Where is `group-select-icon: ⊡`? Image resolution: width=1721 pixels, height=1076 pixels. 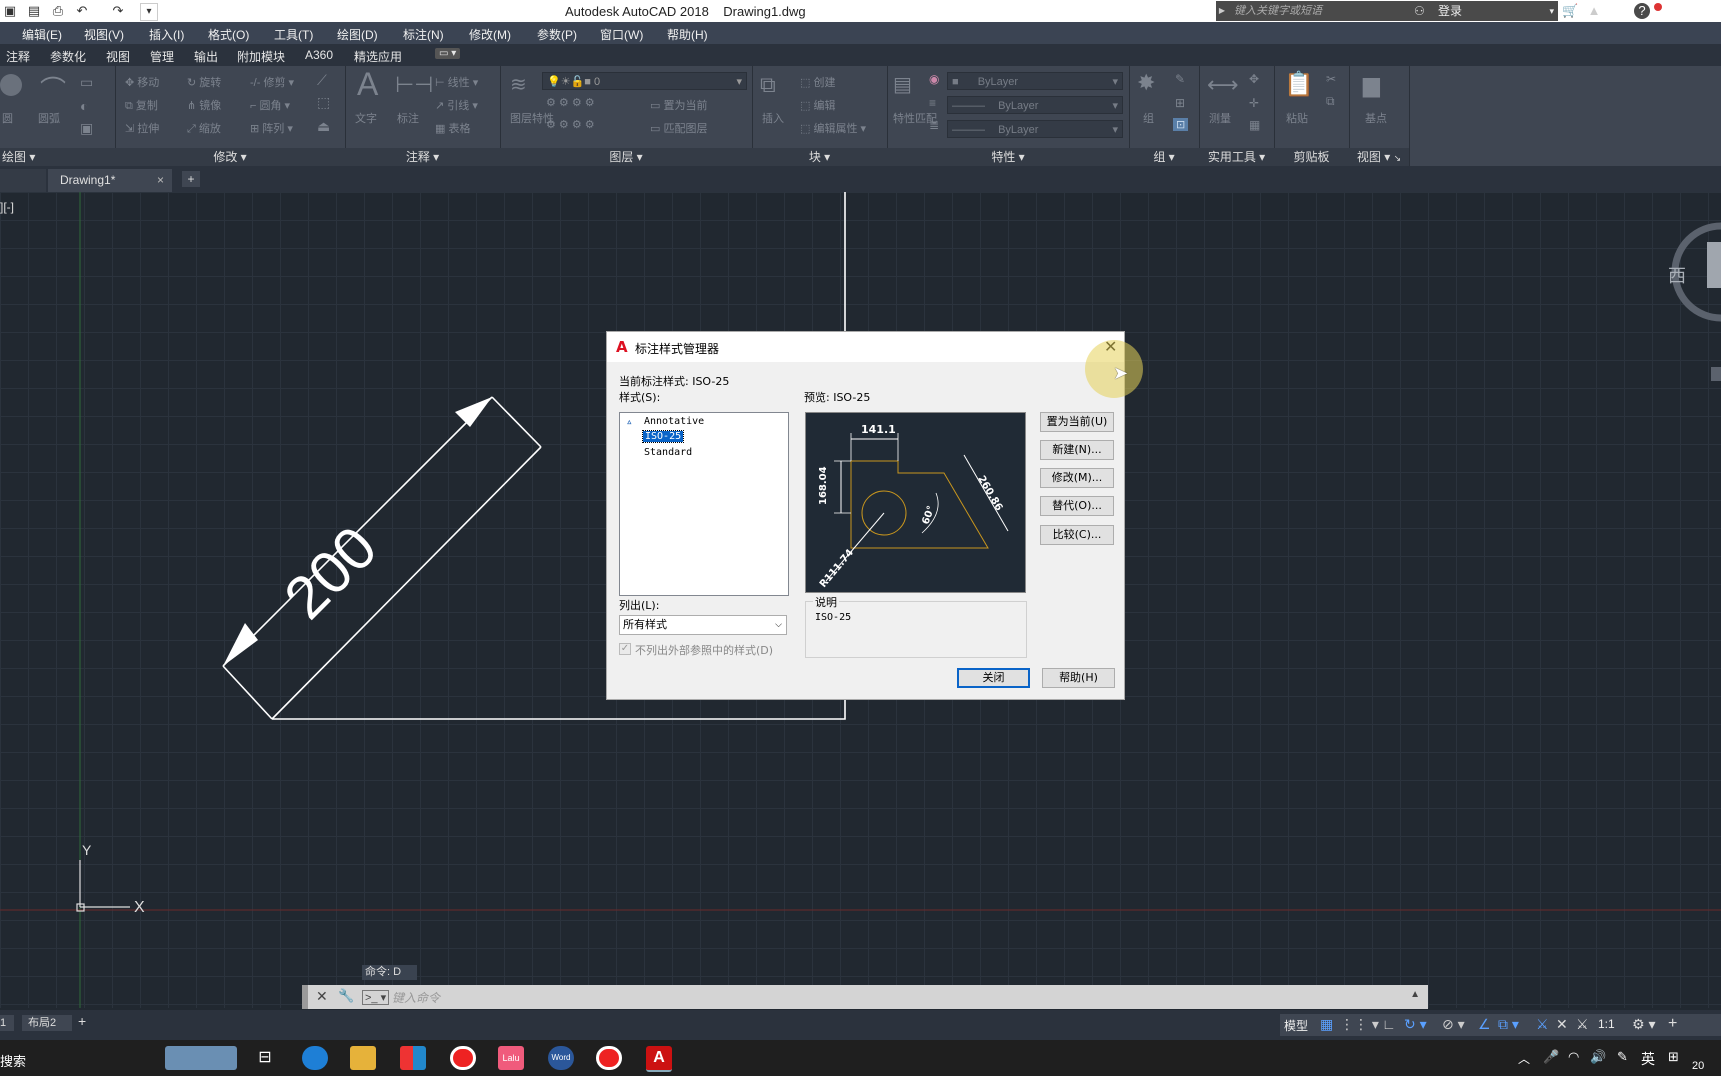
group-select-icon: ⊡ is located at coordinates (1181, 124).